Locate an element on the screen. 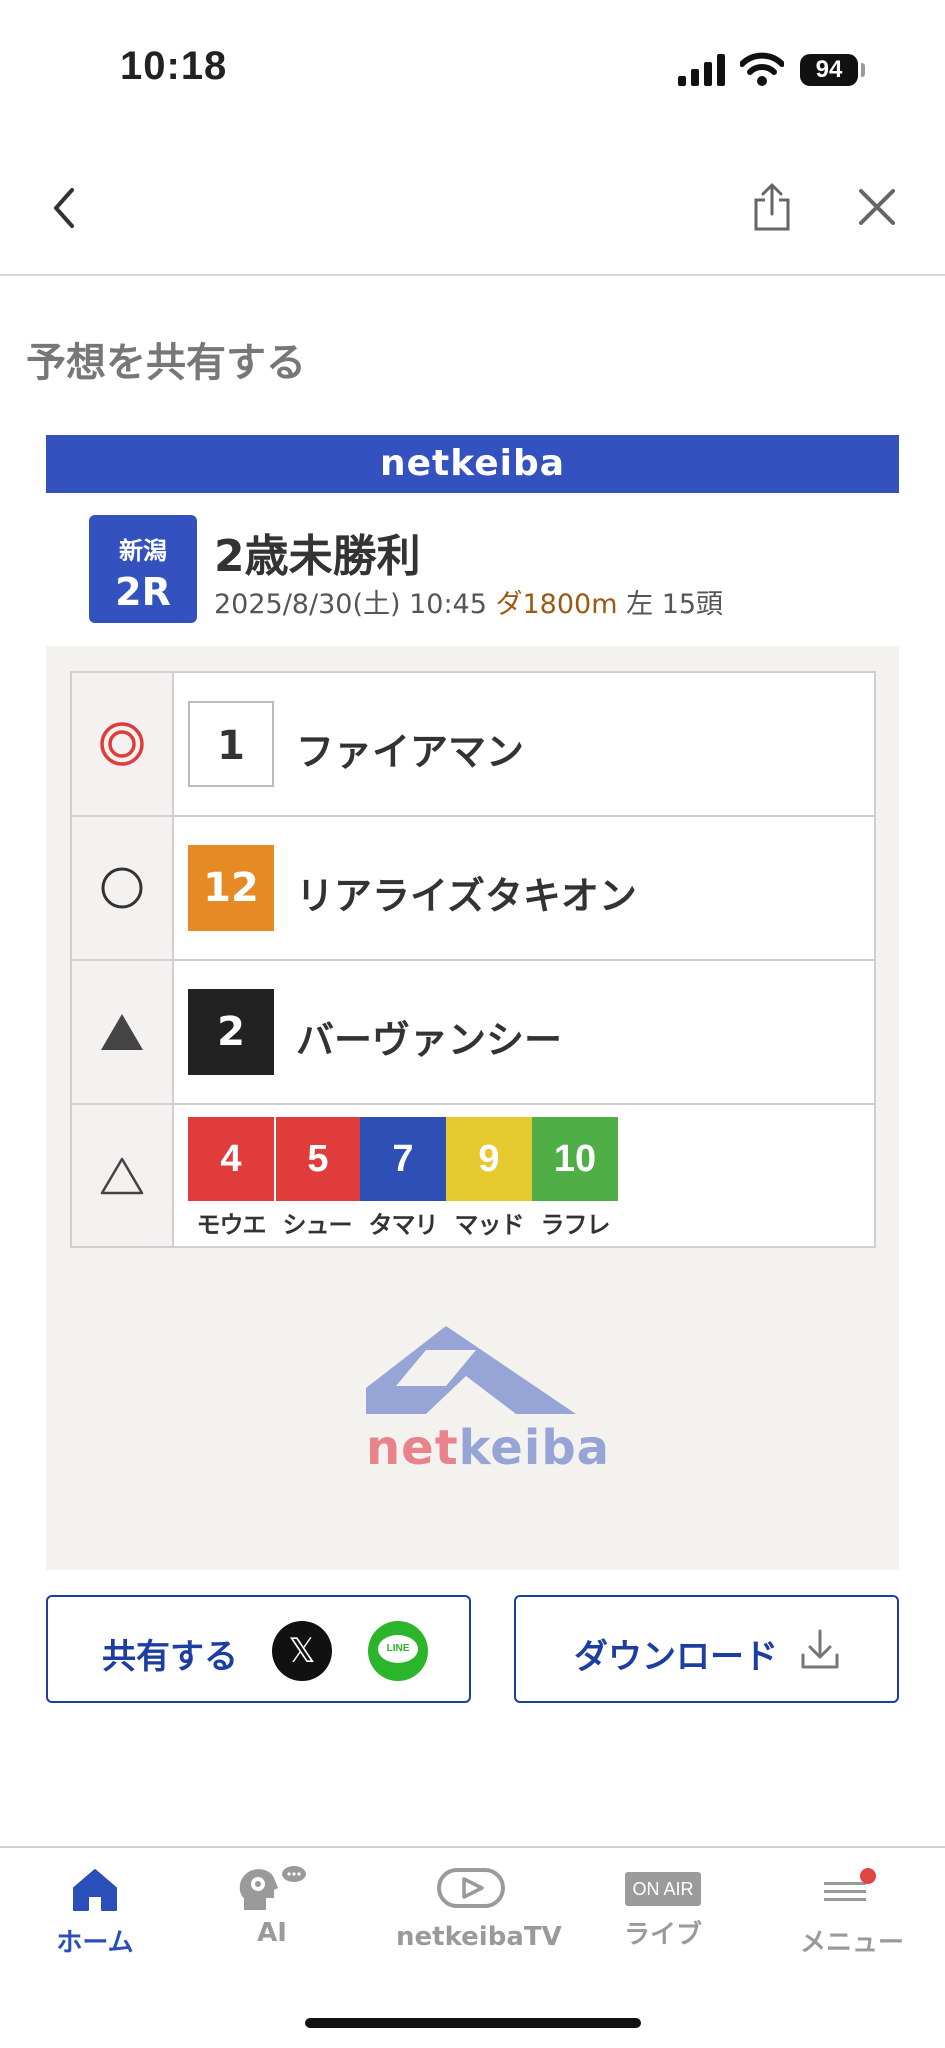  battery-nub is located at coordinates (863, 70).